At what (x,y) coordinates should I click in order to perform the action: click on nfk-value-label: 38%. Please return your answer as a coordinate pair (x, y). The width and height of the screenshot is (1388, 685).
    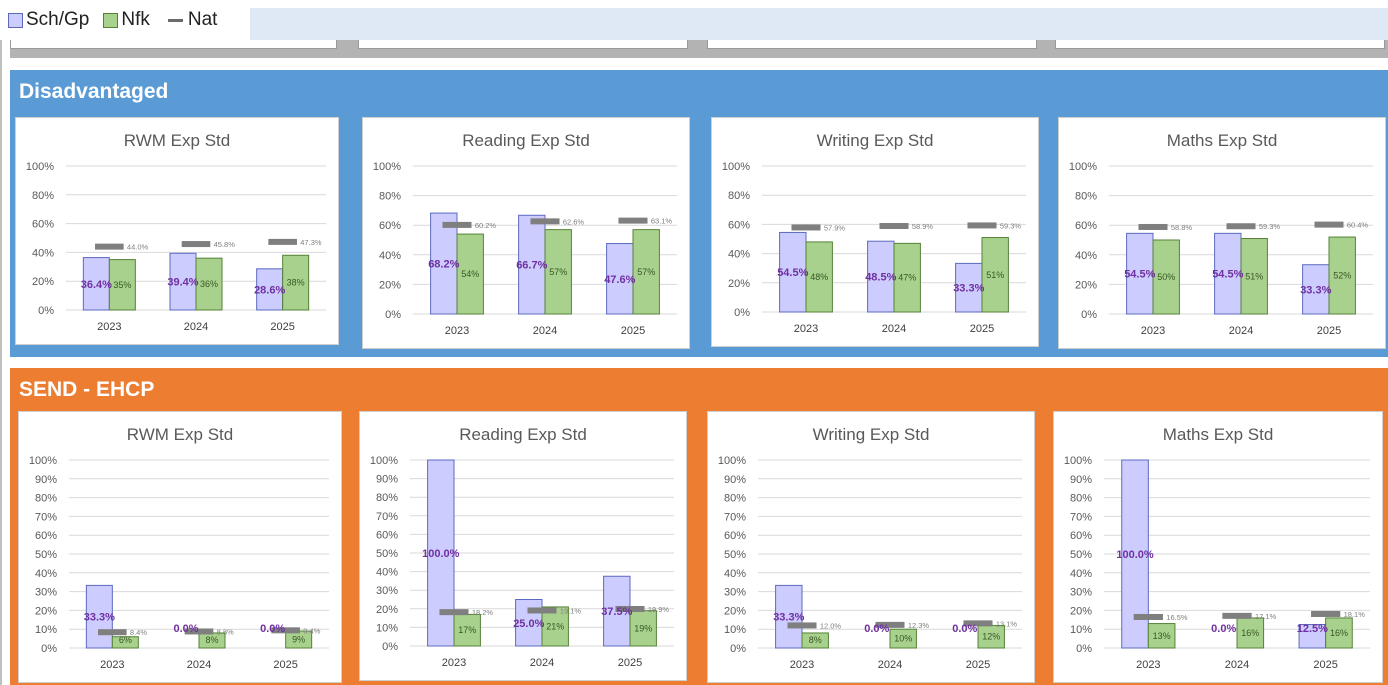
    Looking at the image, I should click on (296, 283).